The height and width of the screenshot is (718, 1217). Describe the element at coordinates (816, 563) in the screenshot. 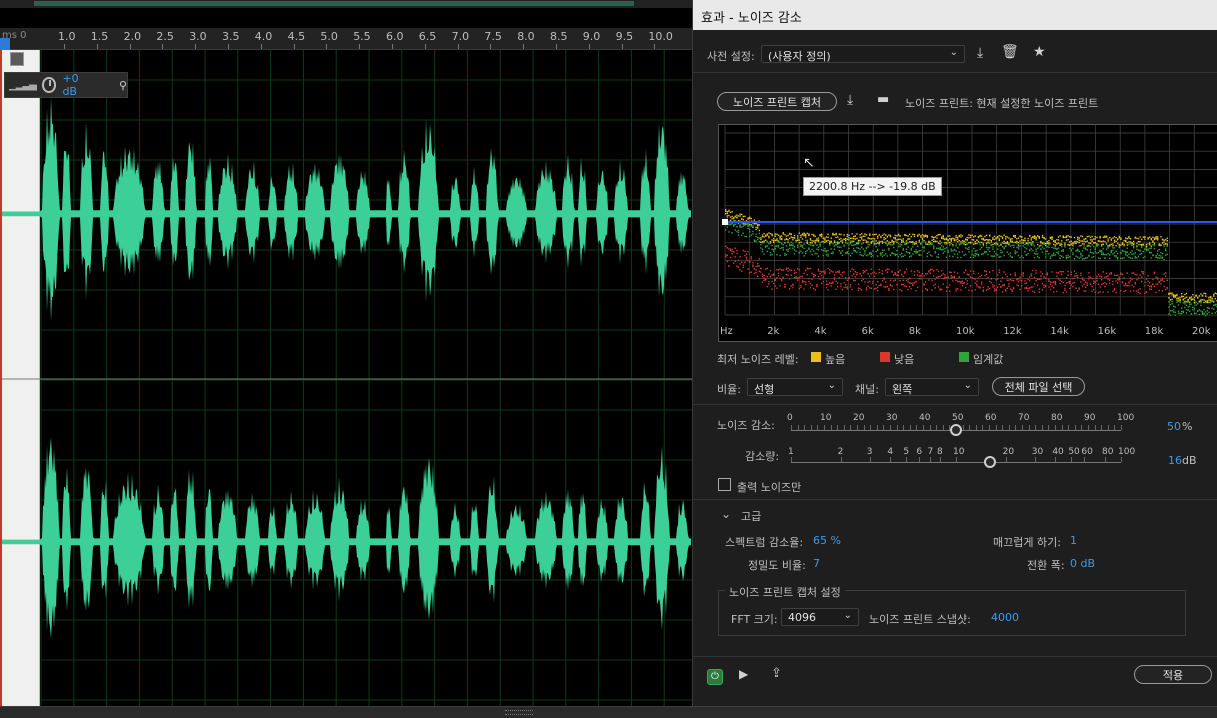

I see `precision-value: 7` at that location.